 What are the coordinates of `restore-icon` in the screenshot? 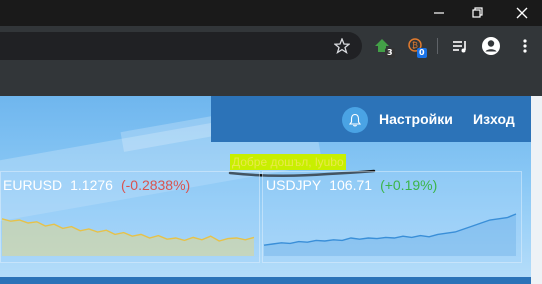 It's located at (477, 12).